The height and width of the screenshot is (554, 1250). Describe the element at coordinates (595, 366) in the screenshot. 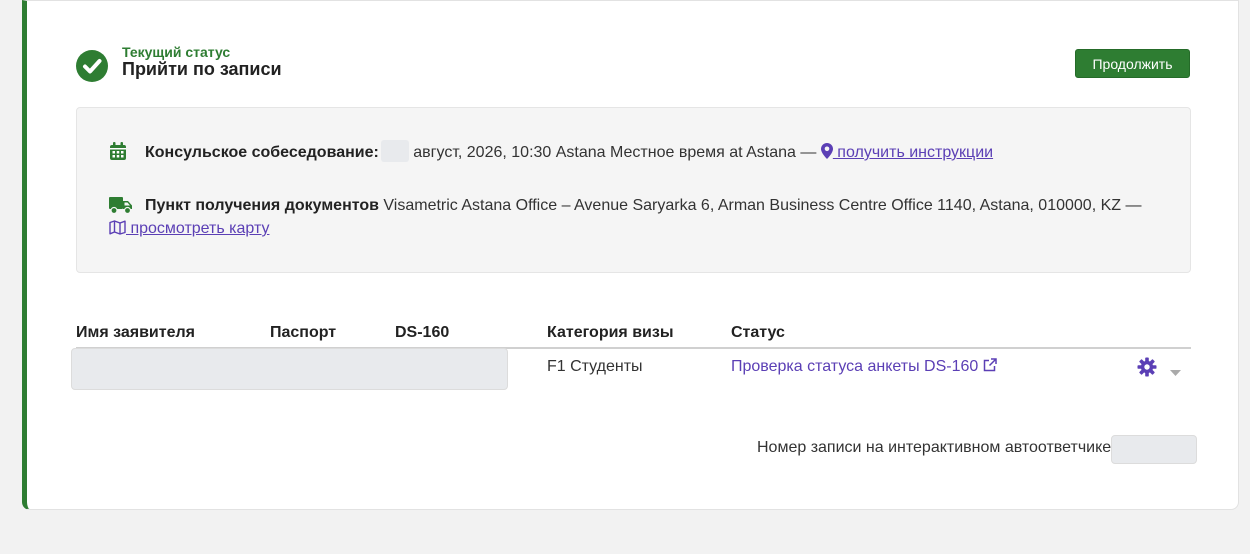

I see `visa-category-cell: F1 Студенты` at that location.